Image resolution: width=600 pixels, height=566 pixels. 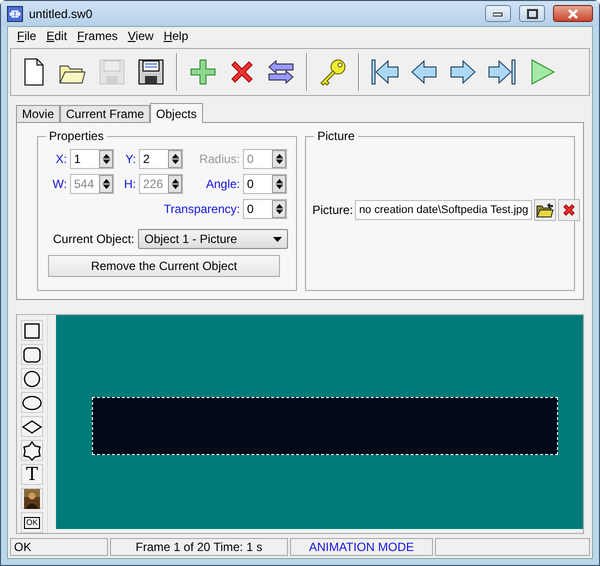 I want to click on status-text: Frame 1 of 20 Time: 1 s, so click(x=199, y=547).